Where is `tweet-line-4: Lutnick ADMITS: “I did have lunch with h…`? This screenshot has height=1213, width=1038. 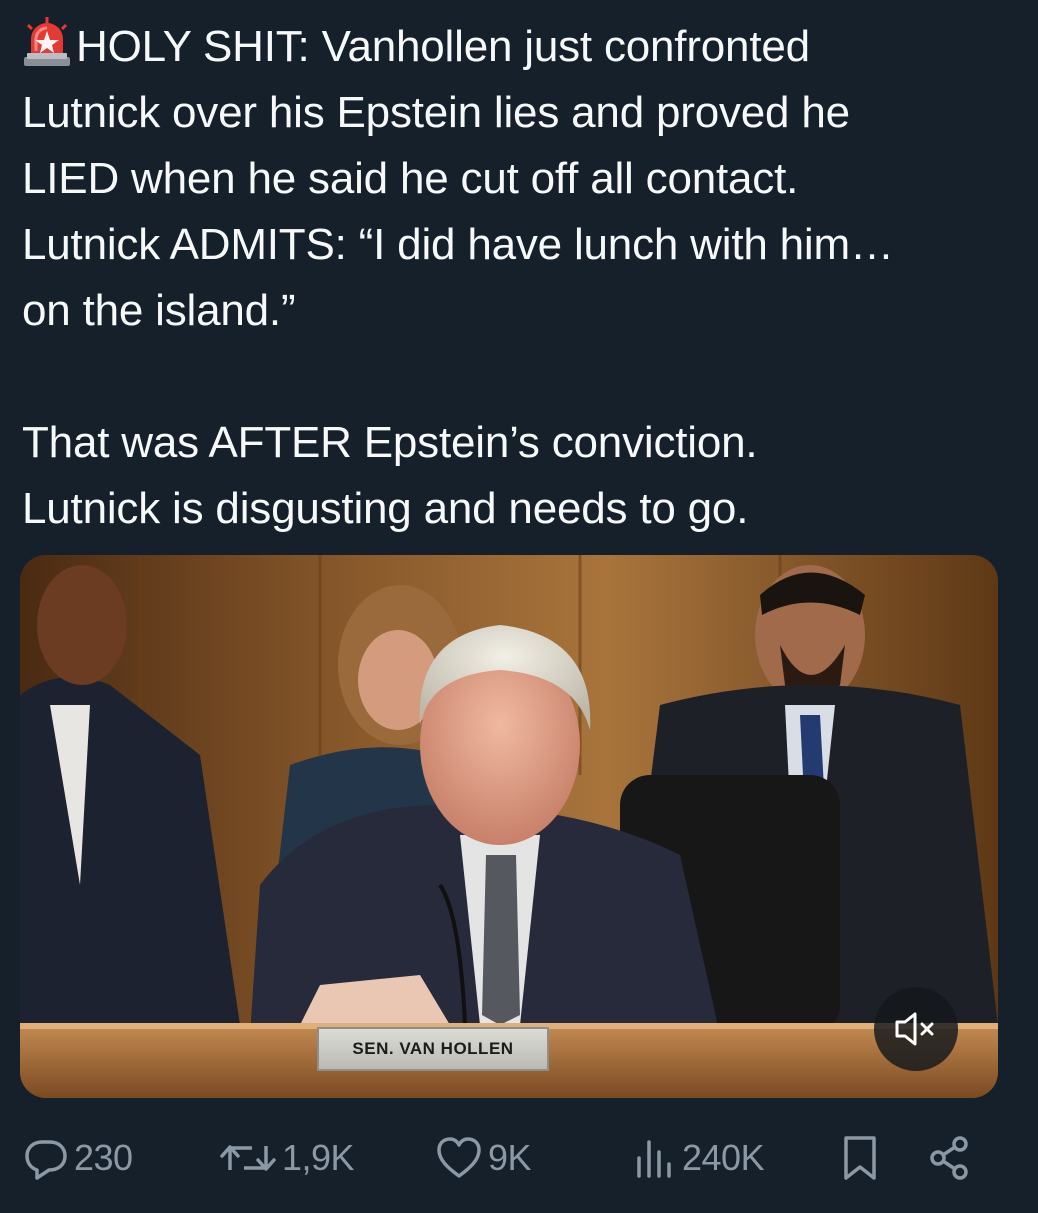 tweet-line-4: Lutnick ADMITS: “I did have lunch with h… is located at coordinates (458, 244).